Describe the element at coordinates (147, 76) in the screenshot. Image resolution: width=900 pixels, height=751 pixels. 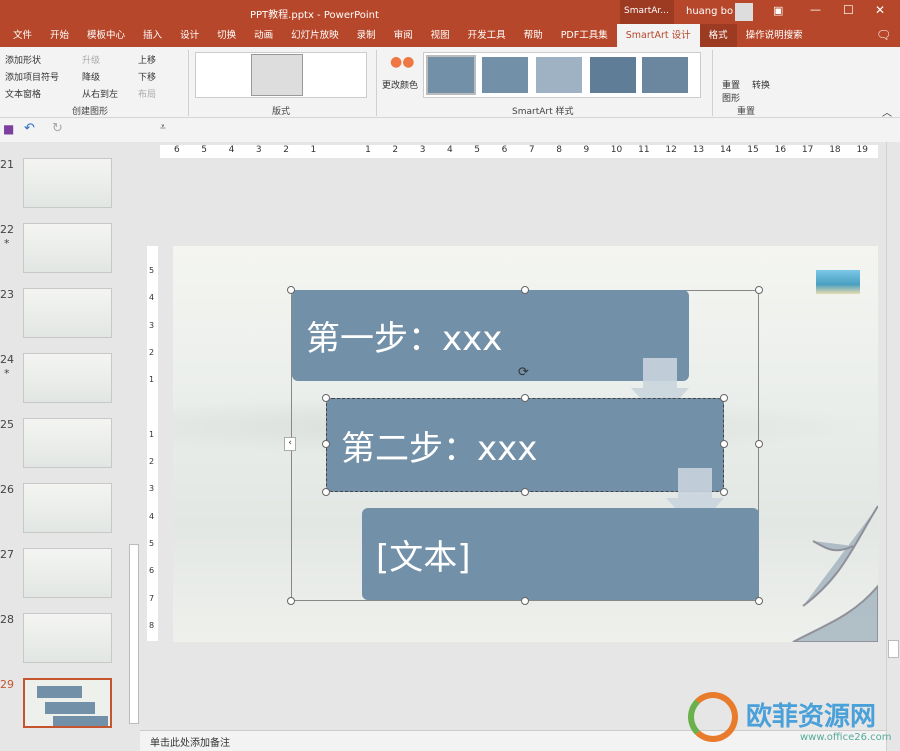
I see `move-down-button: 下移` at that location.